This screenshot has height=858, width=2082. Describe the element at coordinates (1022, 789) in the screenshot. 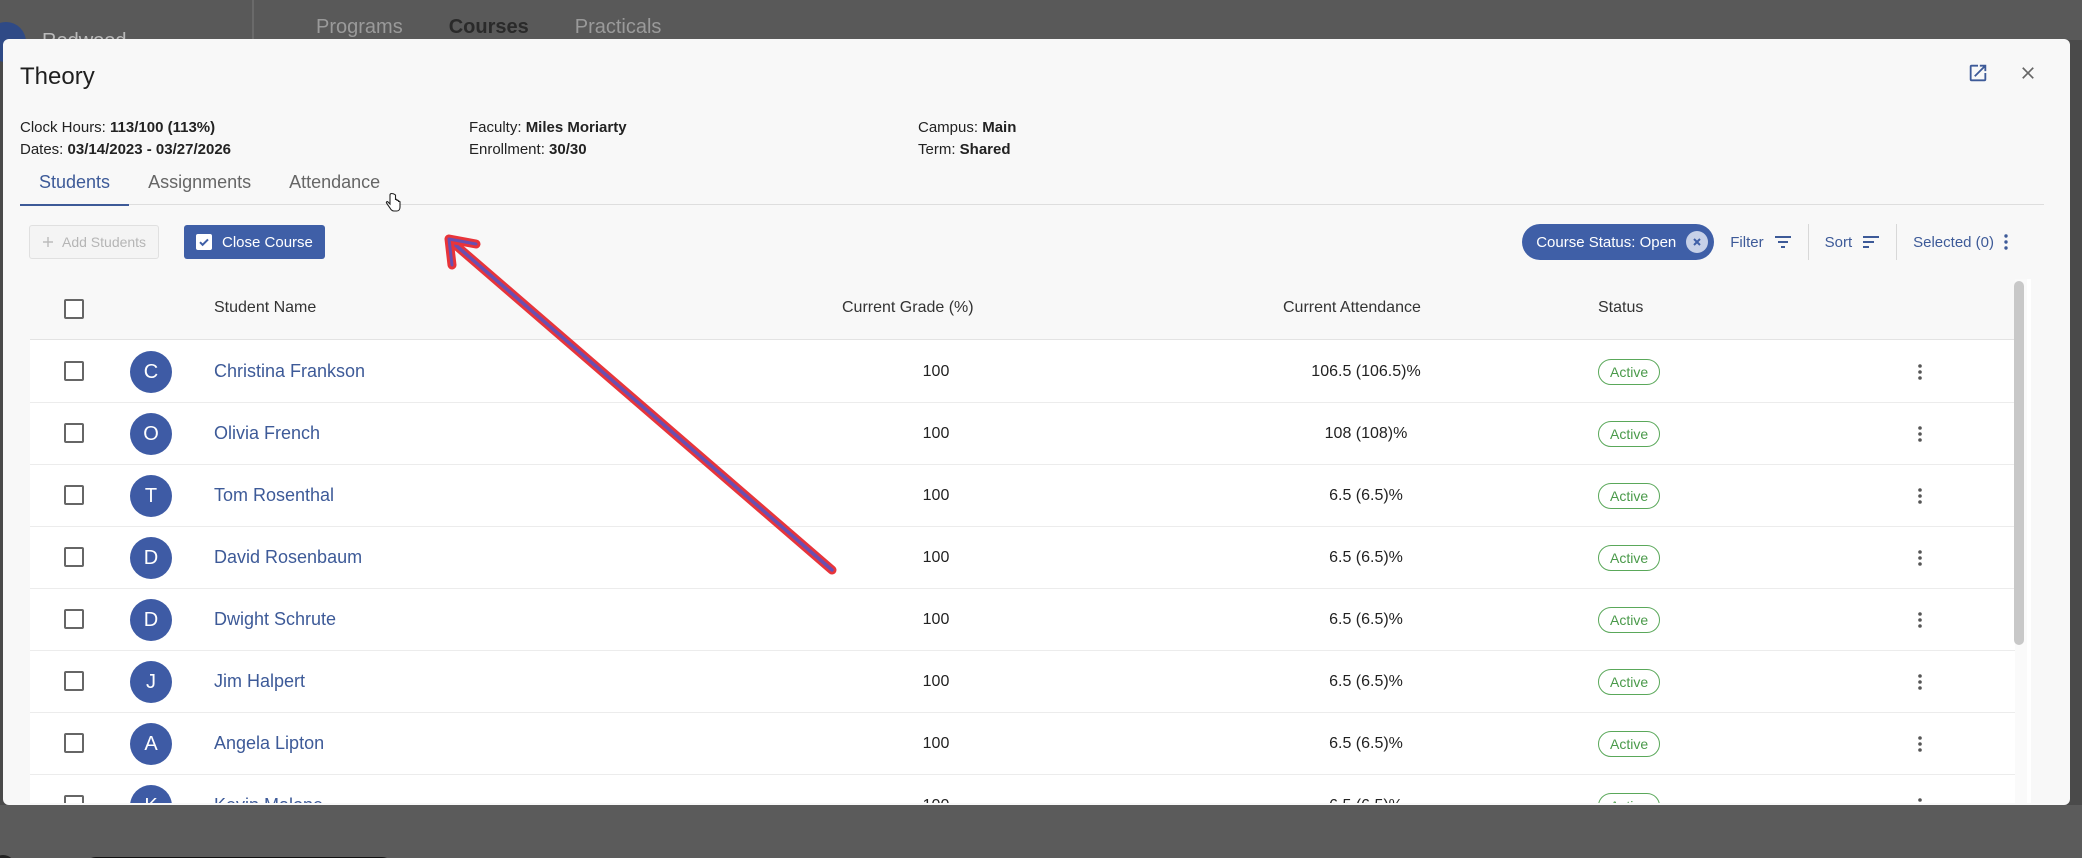

I see `table-row: K Kevin Malone 100 6.5 (6.5)% Active` at that location.